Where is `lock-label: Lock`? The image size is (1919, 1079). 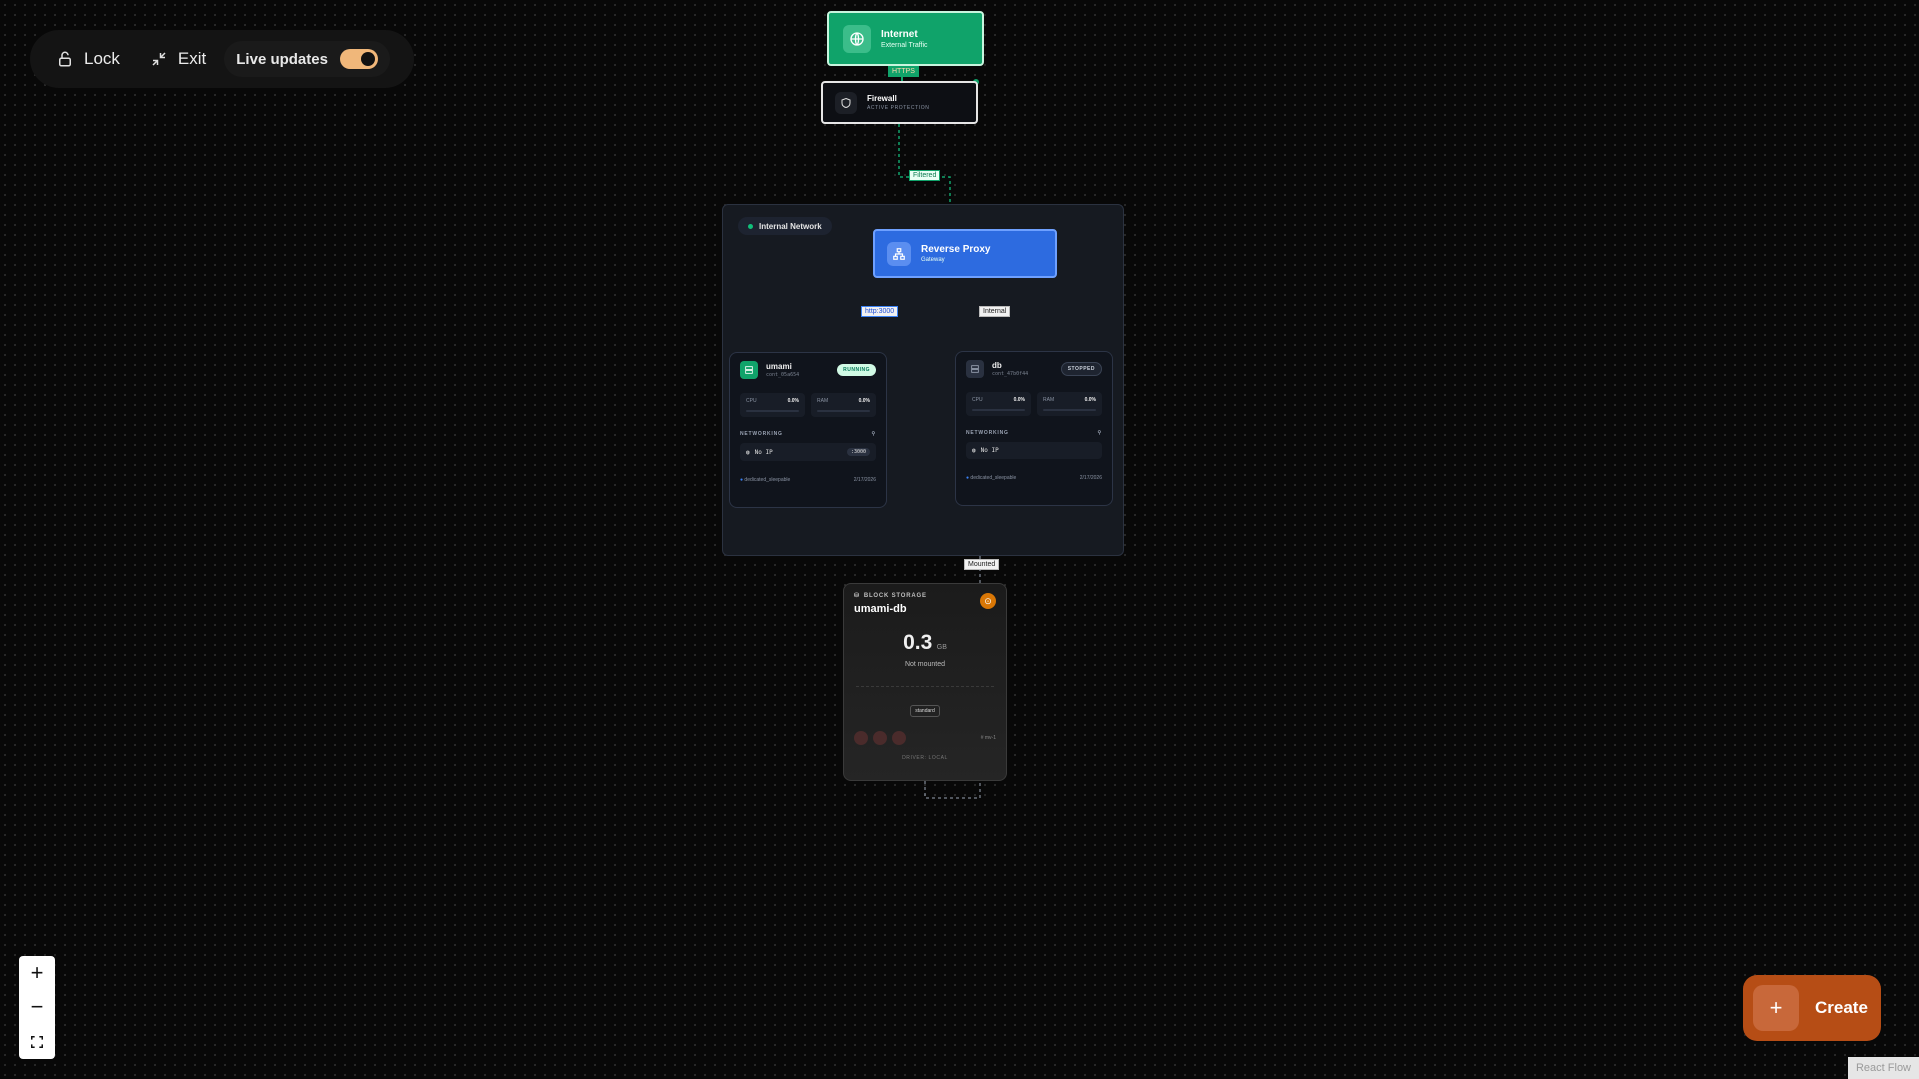 lock-label: Lock is located at coordinates (102, 58).